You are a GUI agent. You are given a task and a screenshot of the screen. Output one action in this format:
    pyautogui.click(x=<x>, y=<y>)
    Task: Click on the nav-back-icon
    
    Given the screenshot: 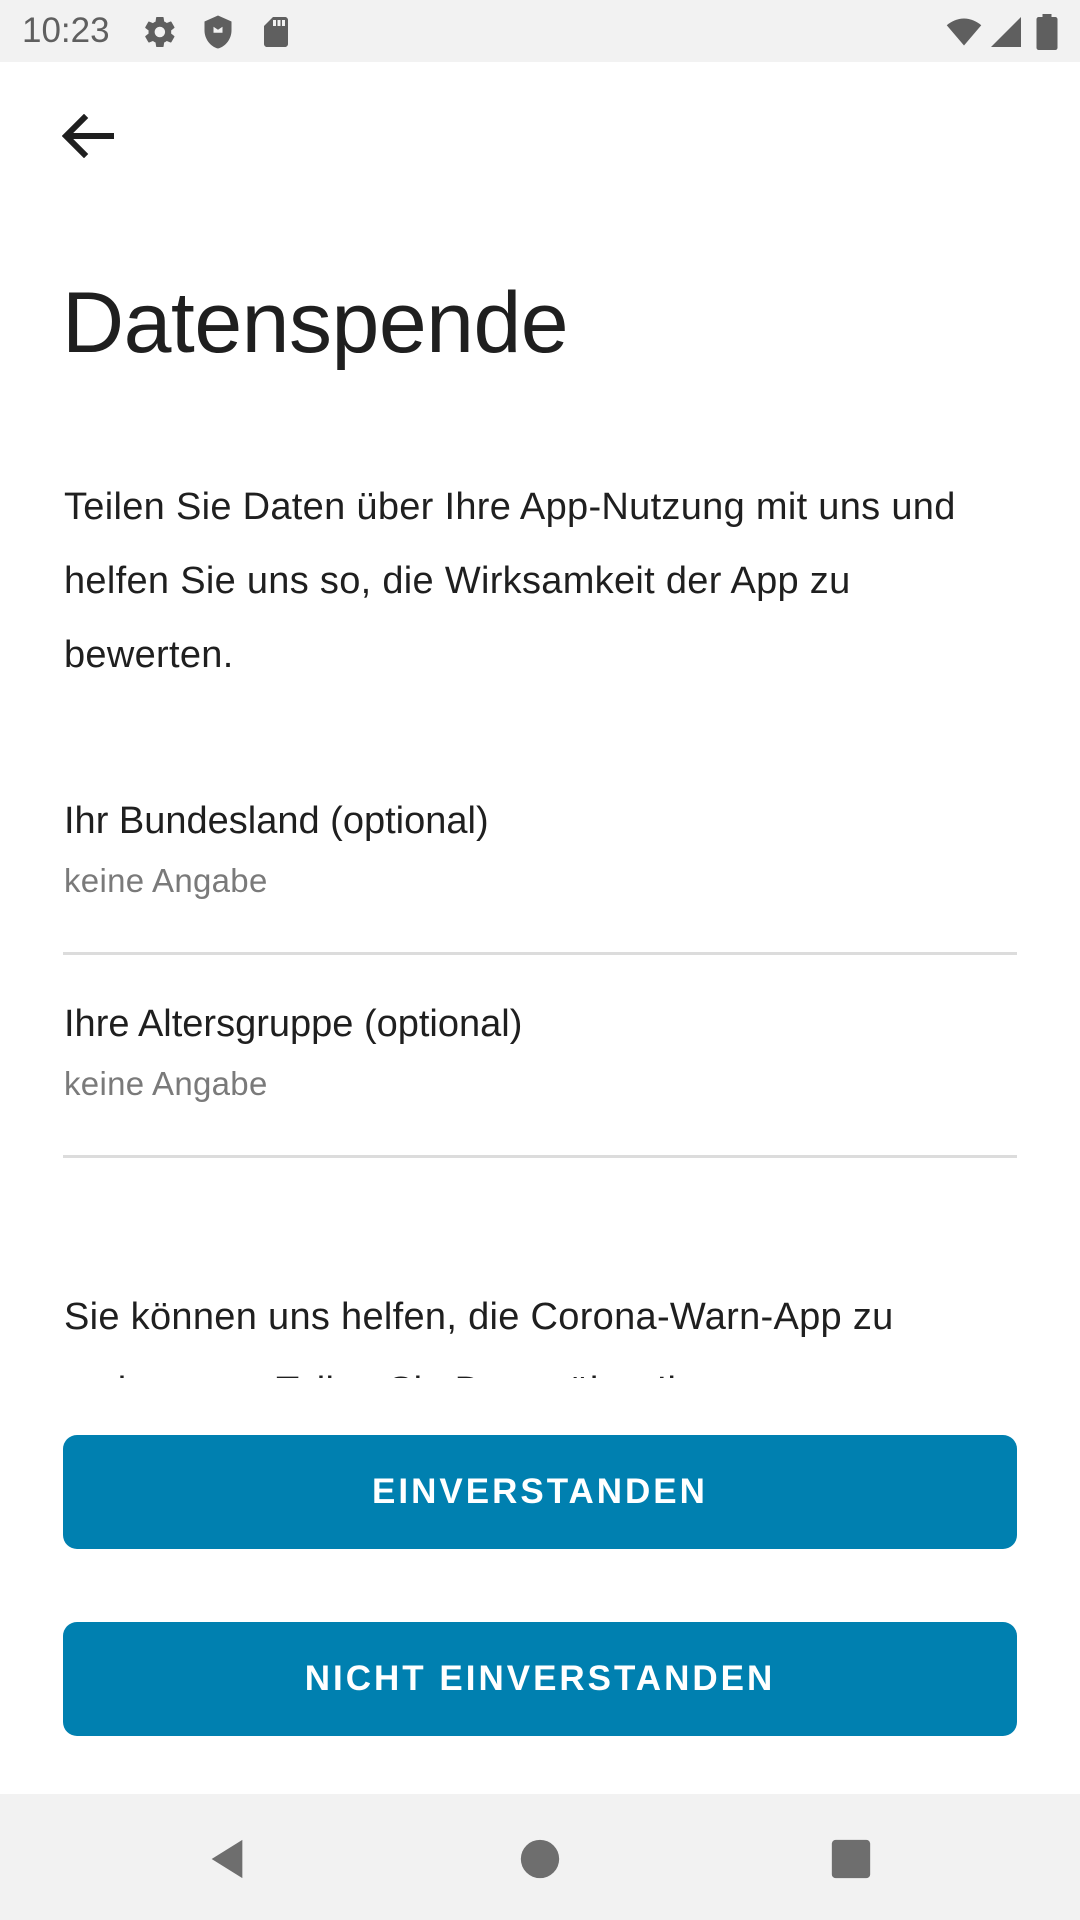 What is the action you would take?
    pyautogui.click(x=227, y=1859)
    